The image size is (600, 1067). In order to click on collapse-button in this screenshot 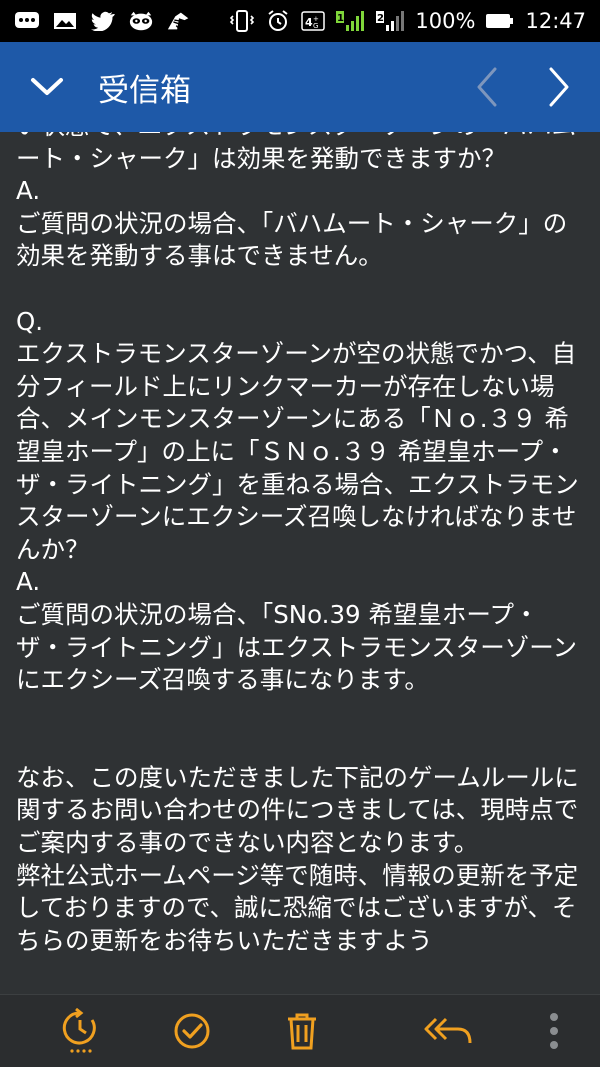, I will do `click(47, 87)`.